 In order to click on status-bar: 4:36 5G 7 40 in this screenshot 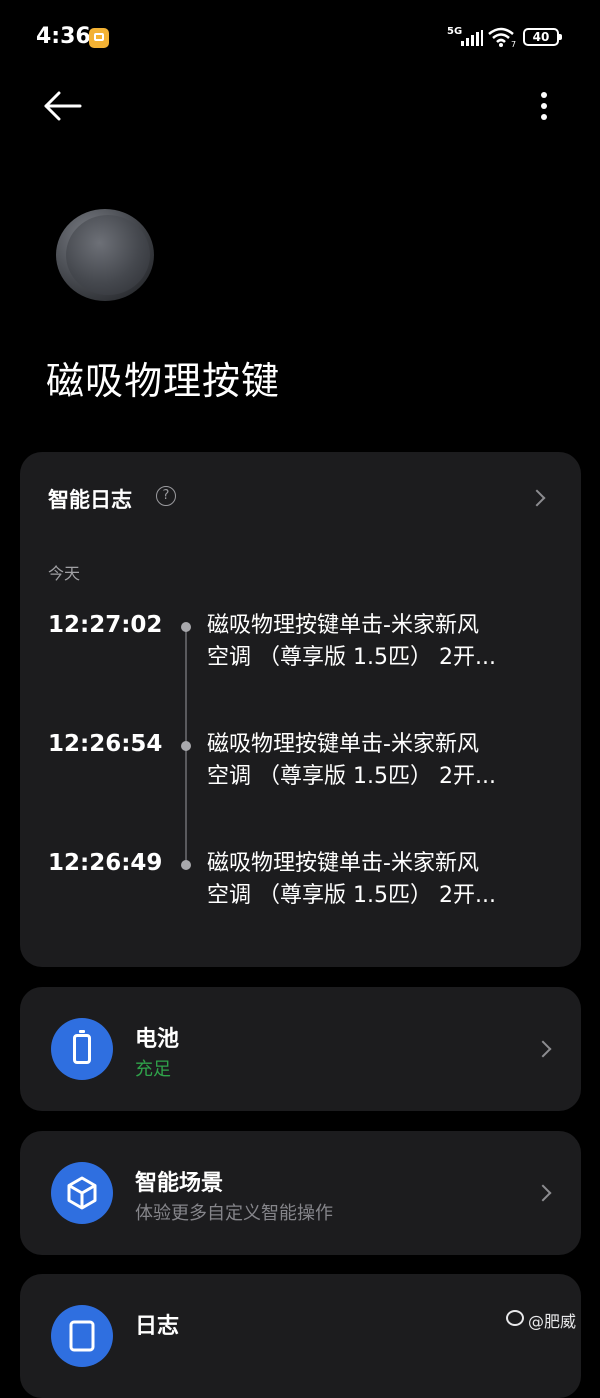, I will do `click(300, 40)`.